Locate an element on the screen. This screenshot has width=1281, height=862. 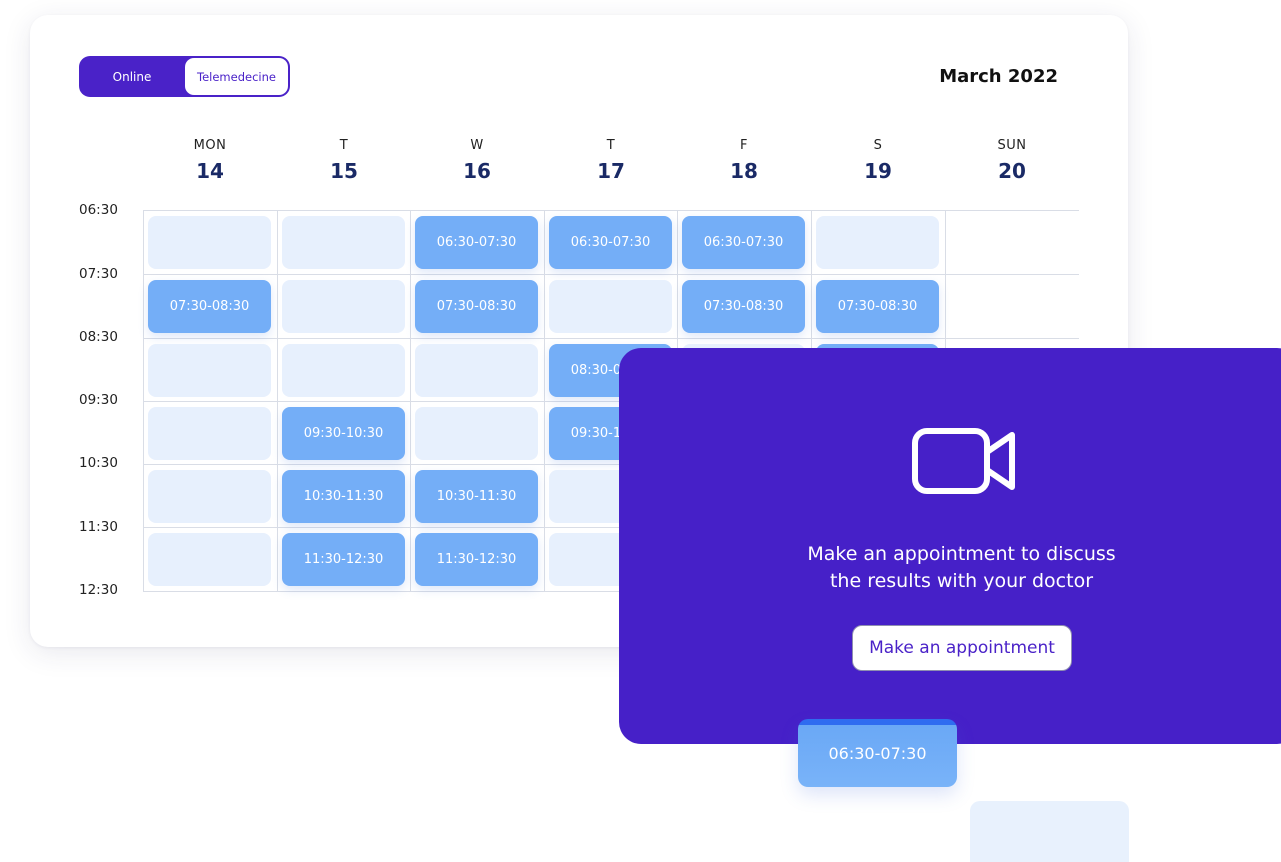
day-header: S 19 is located at coordinates (878, 160).